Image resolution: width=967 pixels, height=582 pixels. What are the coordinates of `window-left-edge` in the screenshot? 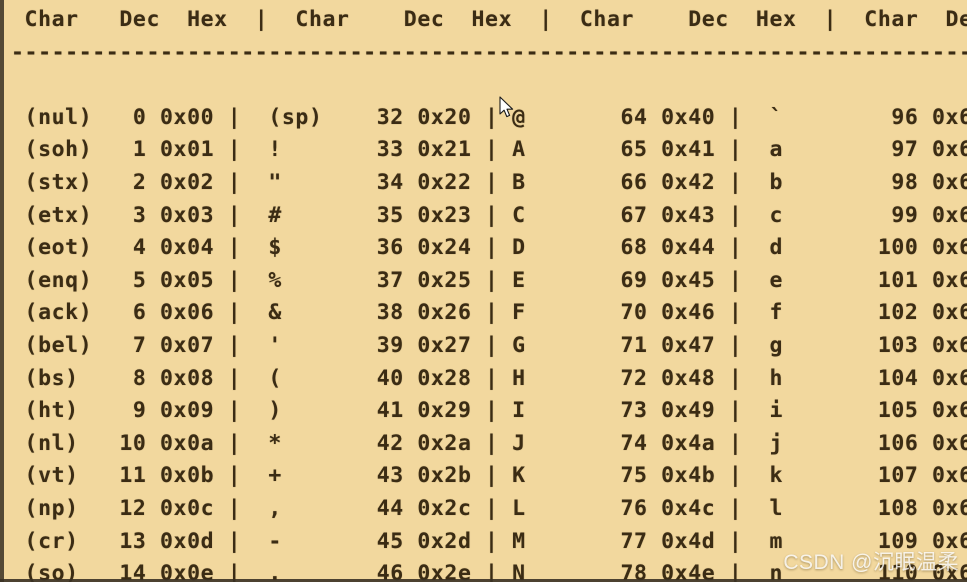 It's located at (2, 291).